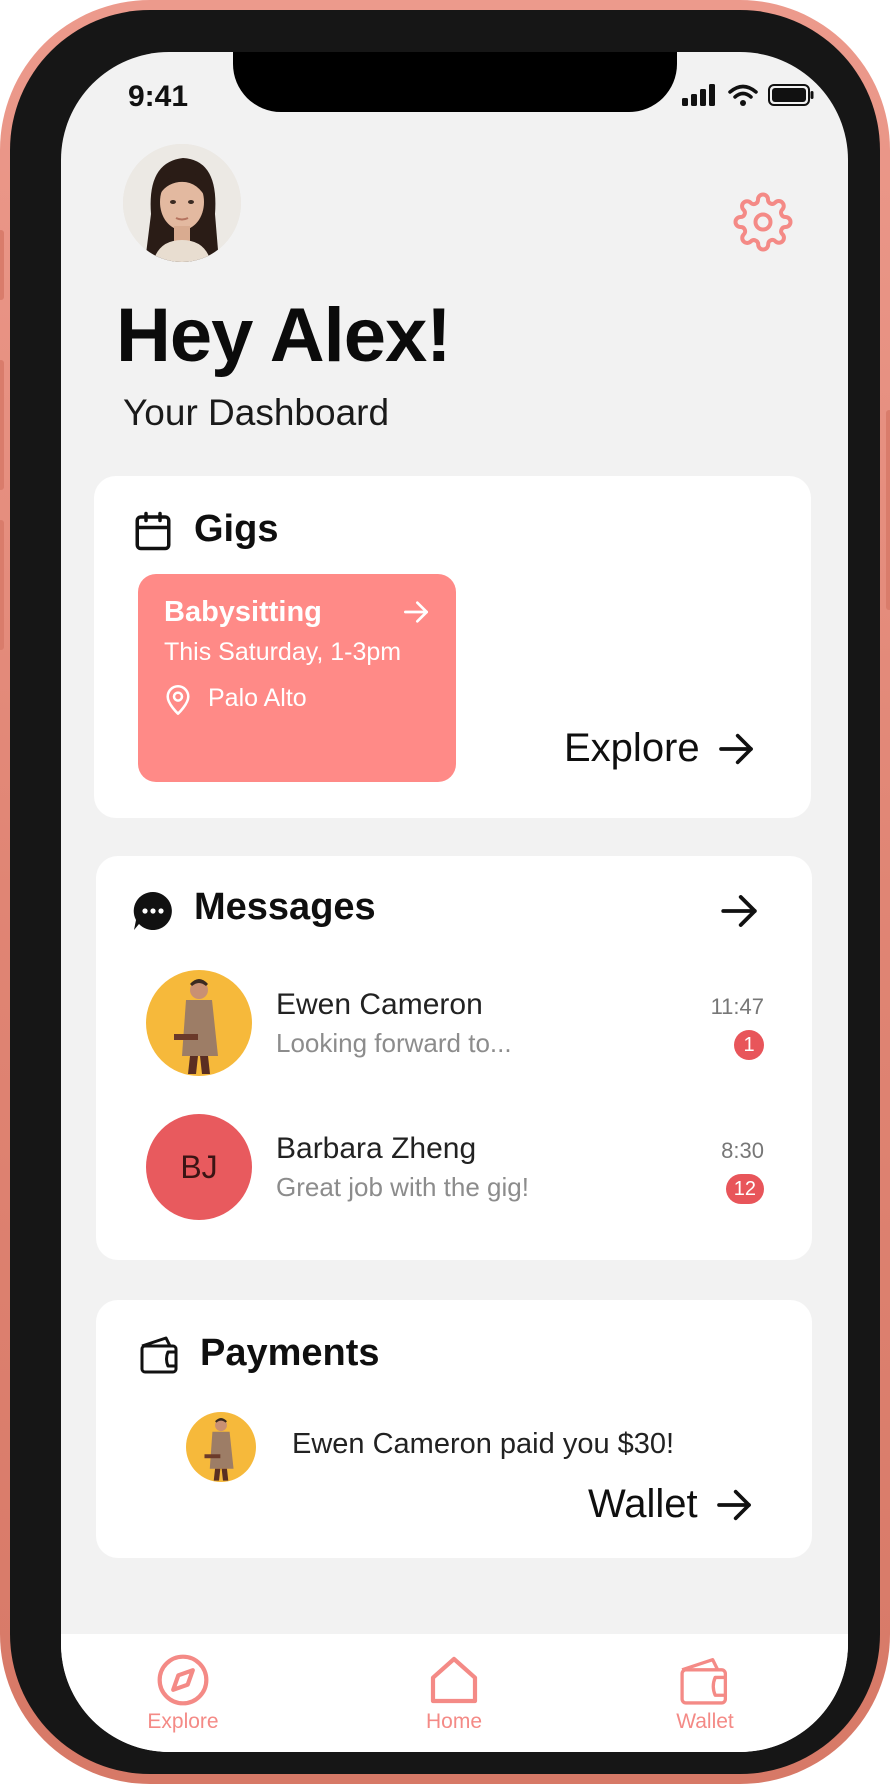  What do you see at coordinates (402, 1187) in the screenshot?
I see `message-preview: Great job with the gig!` at bounding box center [402, 1187].